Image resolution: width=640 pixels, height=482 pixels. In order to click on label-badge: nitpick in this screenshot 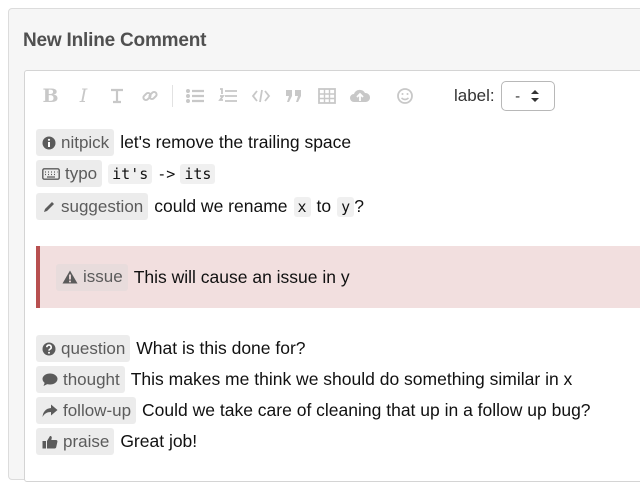, I will do `click(75, 142)`.